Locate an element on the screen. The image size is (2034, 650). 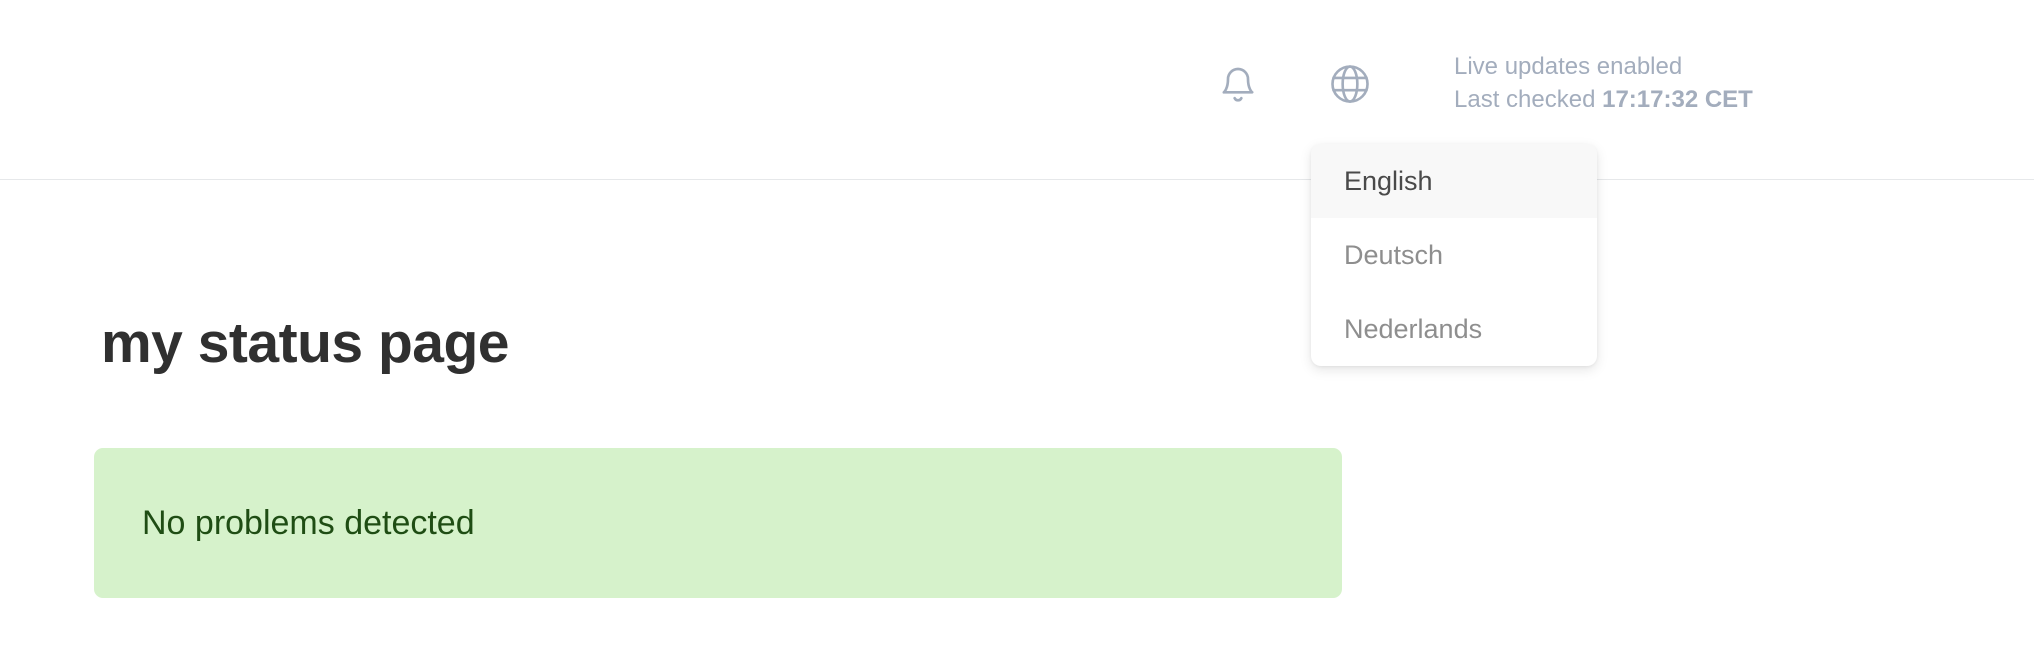
last-checked-label: Last checked is located at coordinates (1525, 99).